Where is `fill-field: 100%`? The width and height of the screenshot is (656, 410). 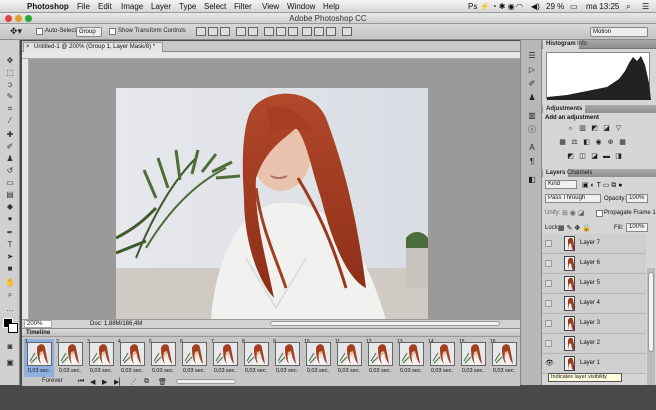
fill-field: 100% is located at coordinates (637, 227).